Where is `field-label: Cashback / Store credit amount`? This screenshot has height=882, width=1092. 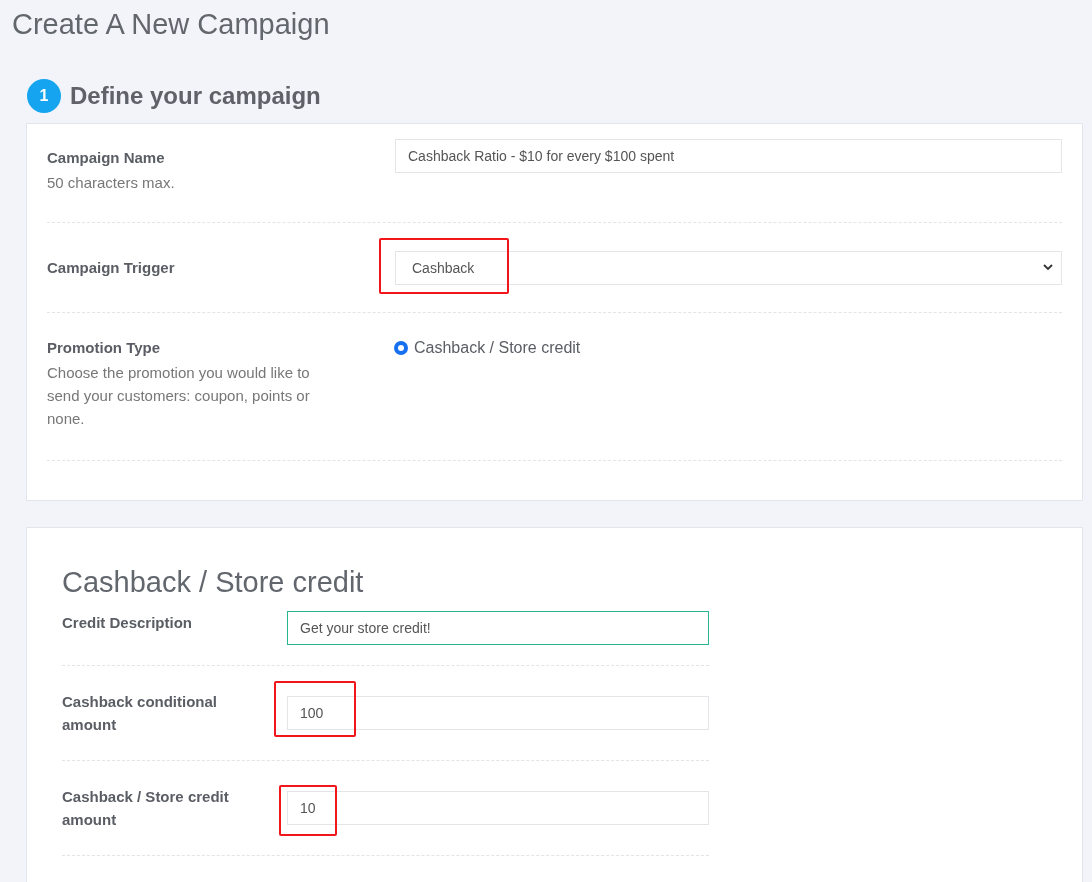 field-label: Cashback / Store credit amount is located at coordinates (146, 808).